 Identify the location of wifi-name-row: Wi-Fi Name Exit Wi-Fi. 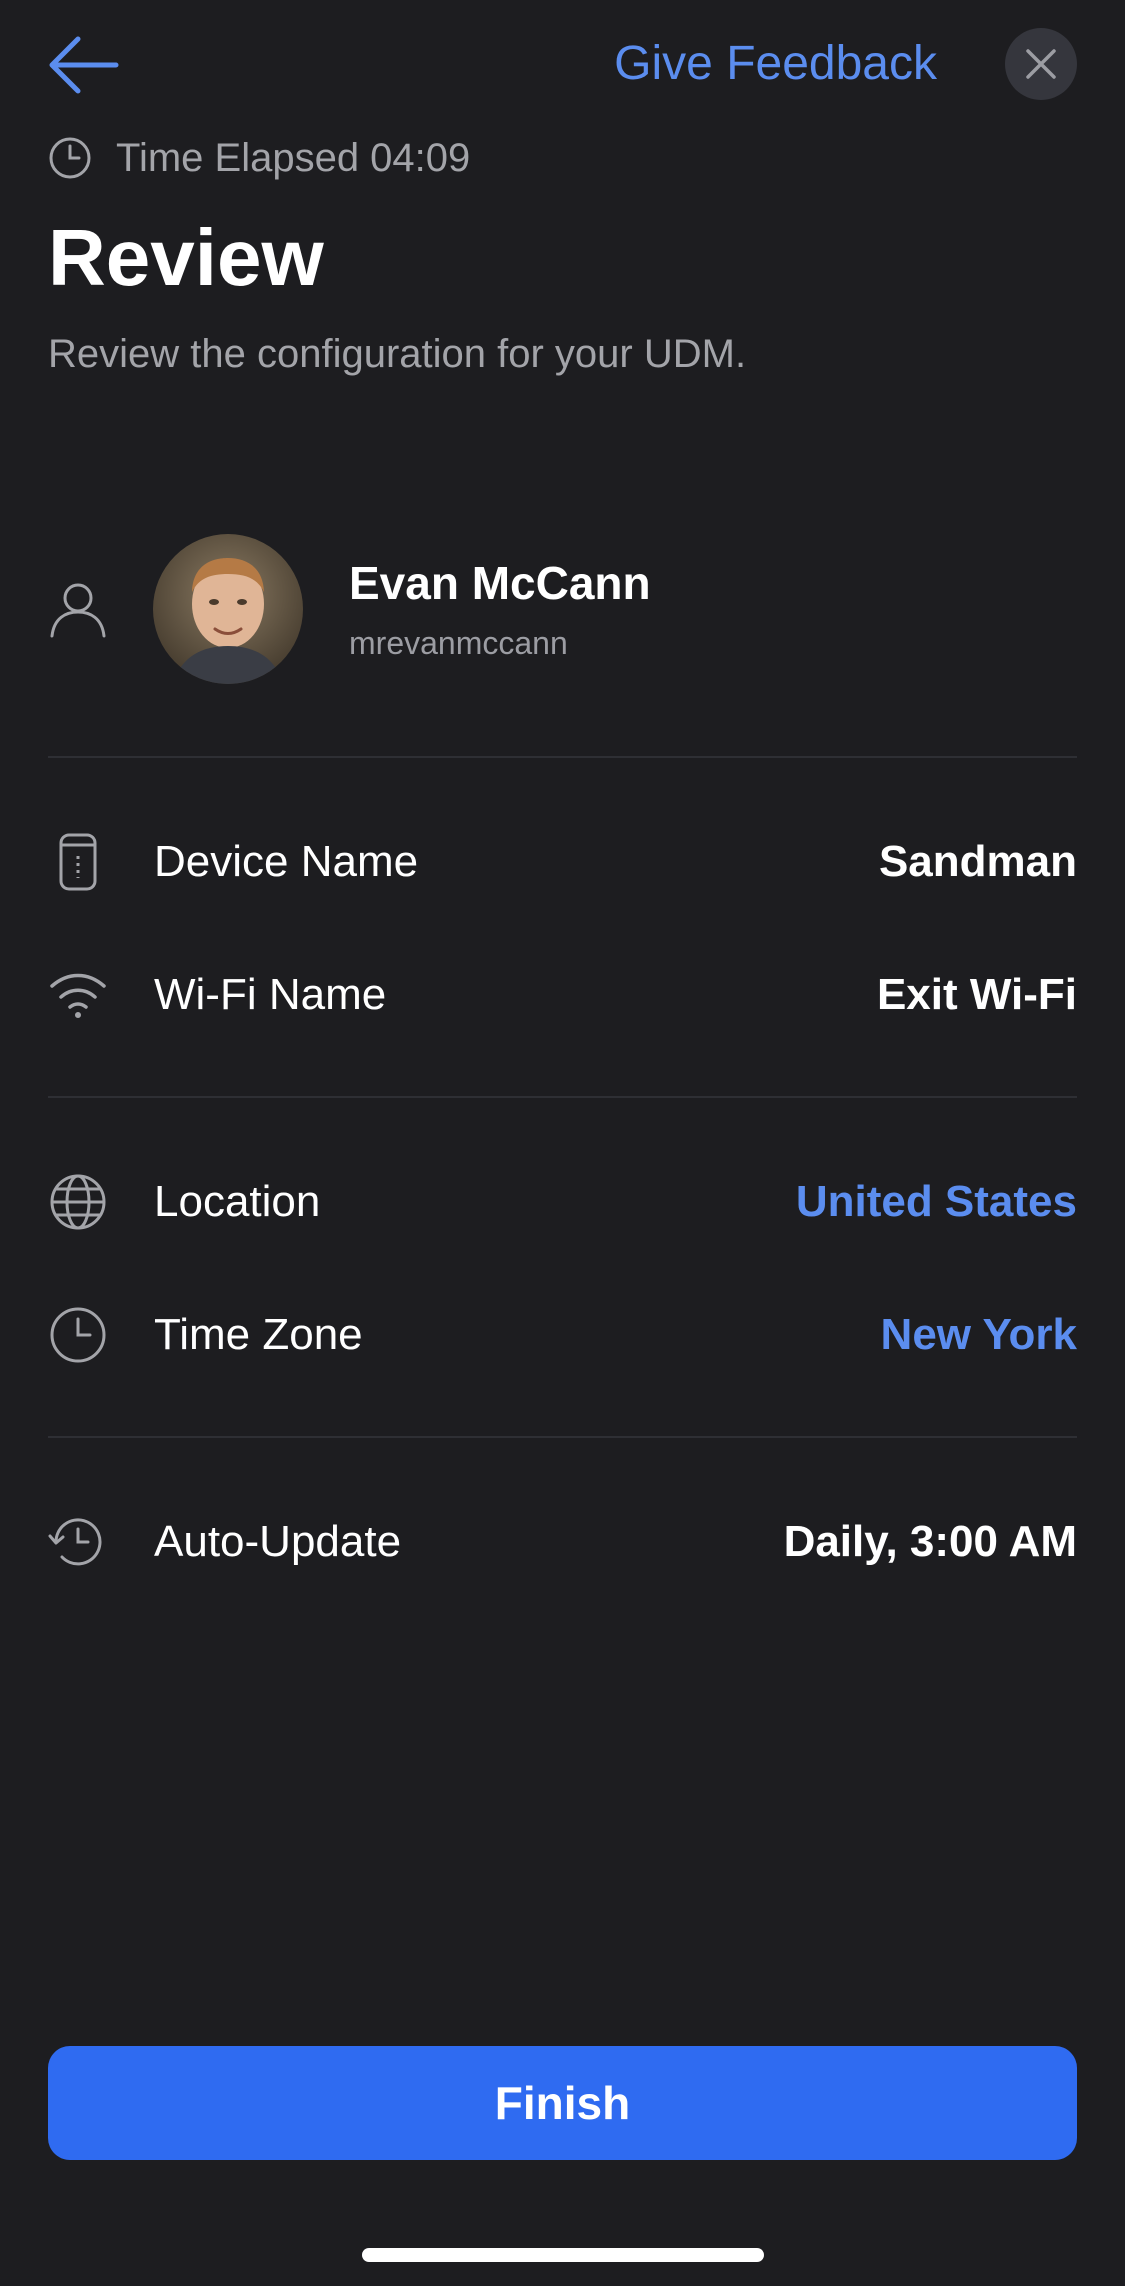
(562, 995).